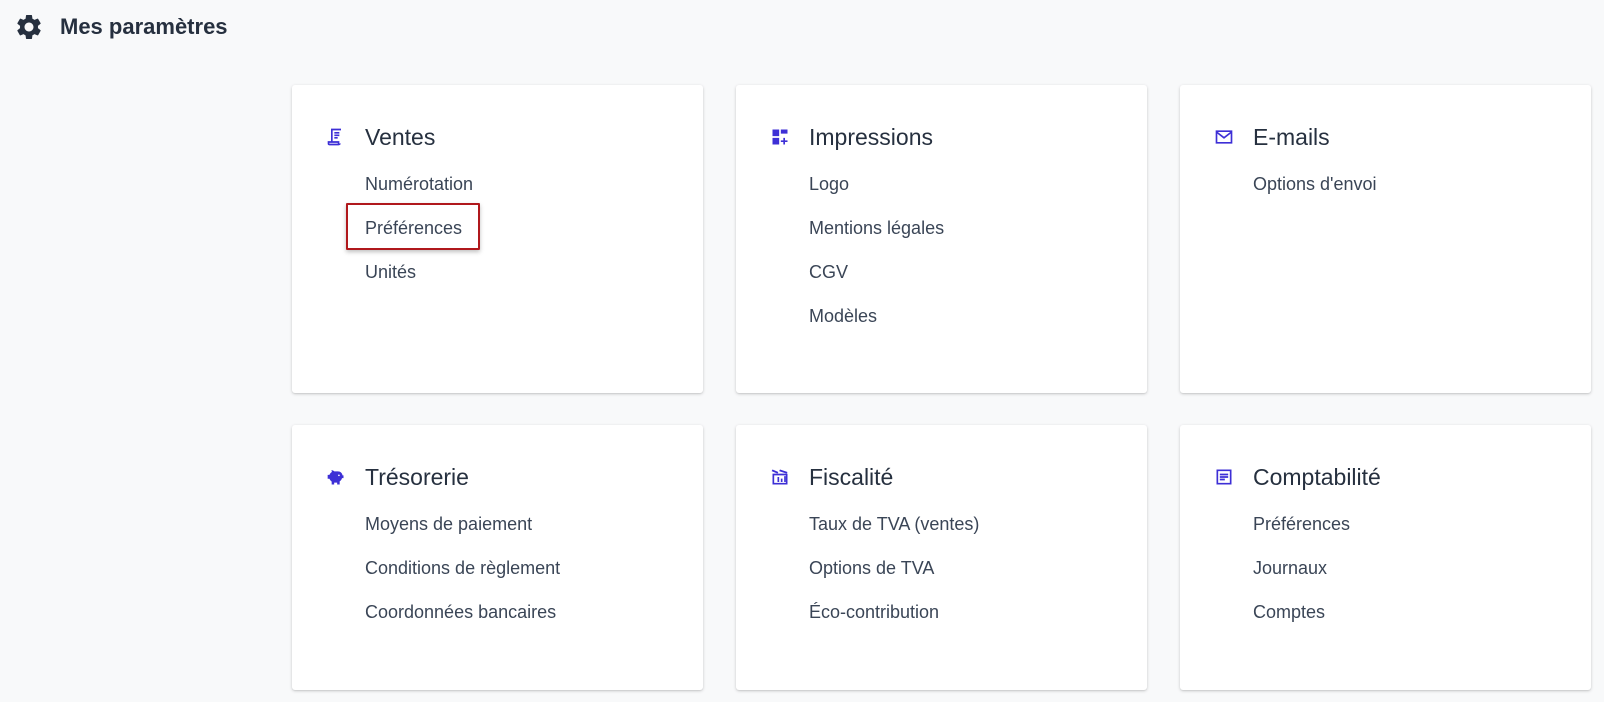  What do you see at coordinates (1224, 477) in the screenshot?
I see `ledger-icon` at bounding box center [1224, 477].